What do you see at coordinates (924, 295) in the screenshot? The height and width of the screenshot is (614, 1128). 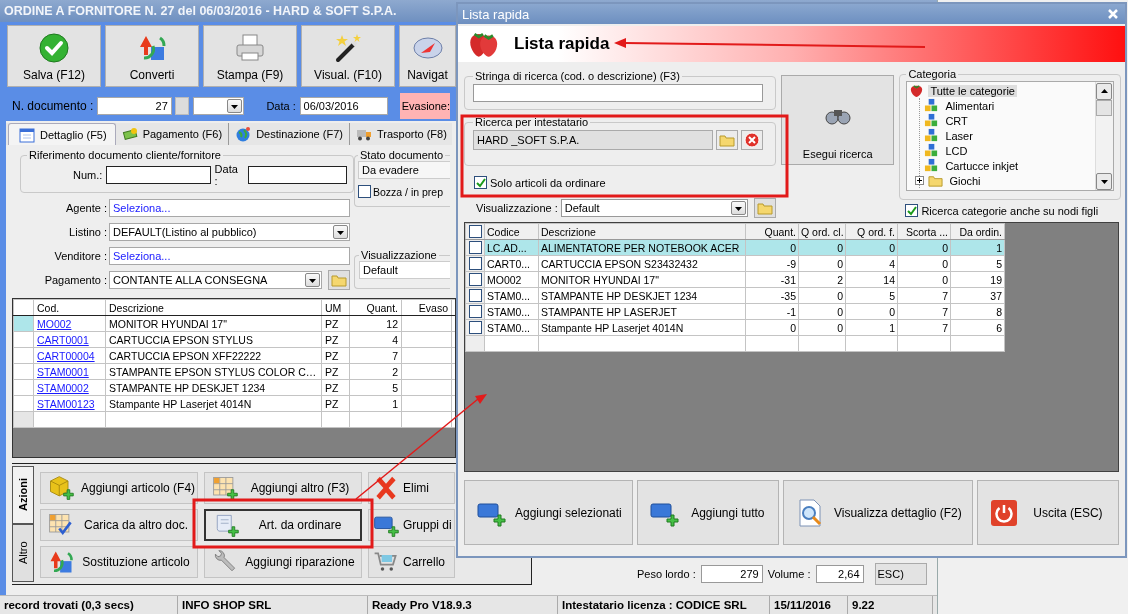 I see `table-cell: 7` at bounding box center [924, 295].